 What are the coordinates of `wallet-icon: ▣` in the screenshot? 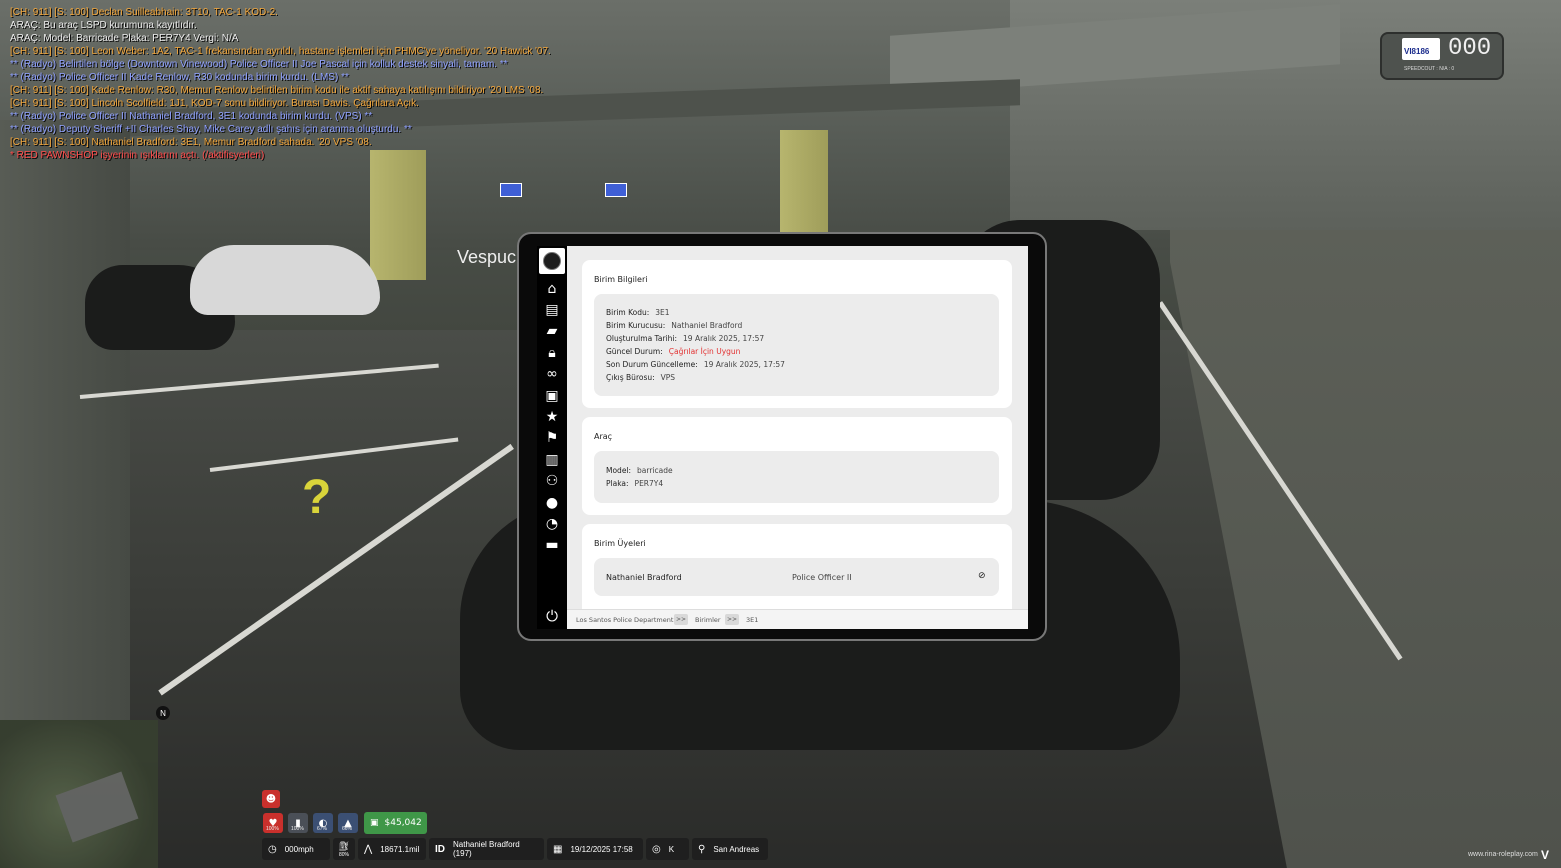 It's located at (374, 823).